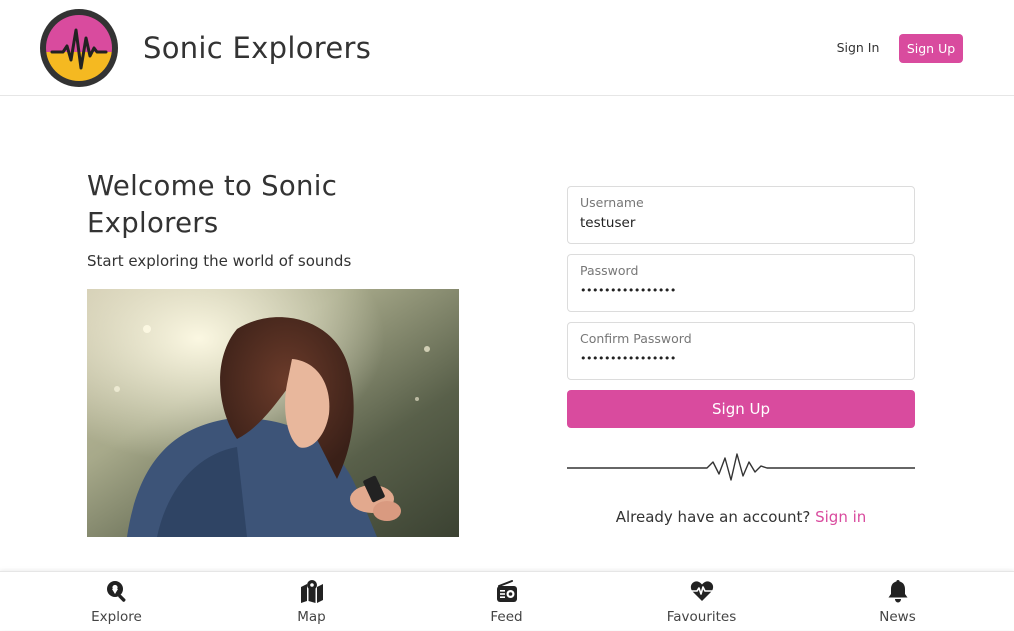 The image size is (1014, 631). I want to click on nav-label-favourites: Favourites, so click(701, 617).